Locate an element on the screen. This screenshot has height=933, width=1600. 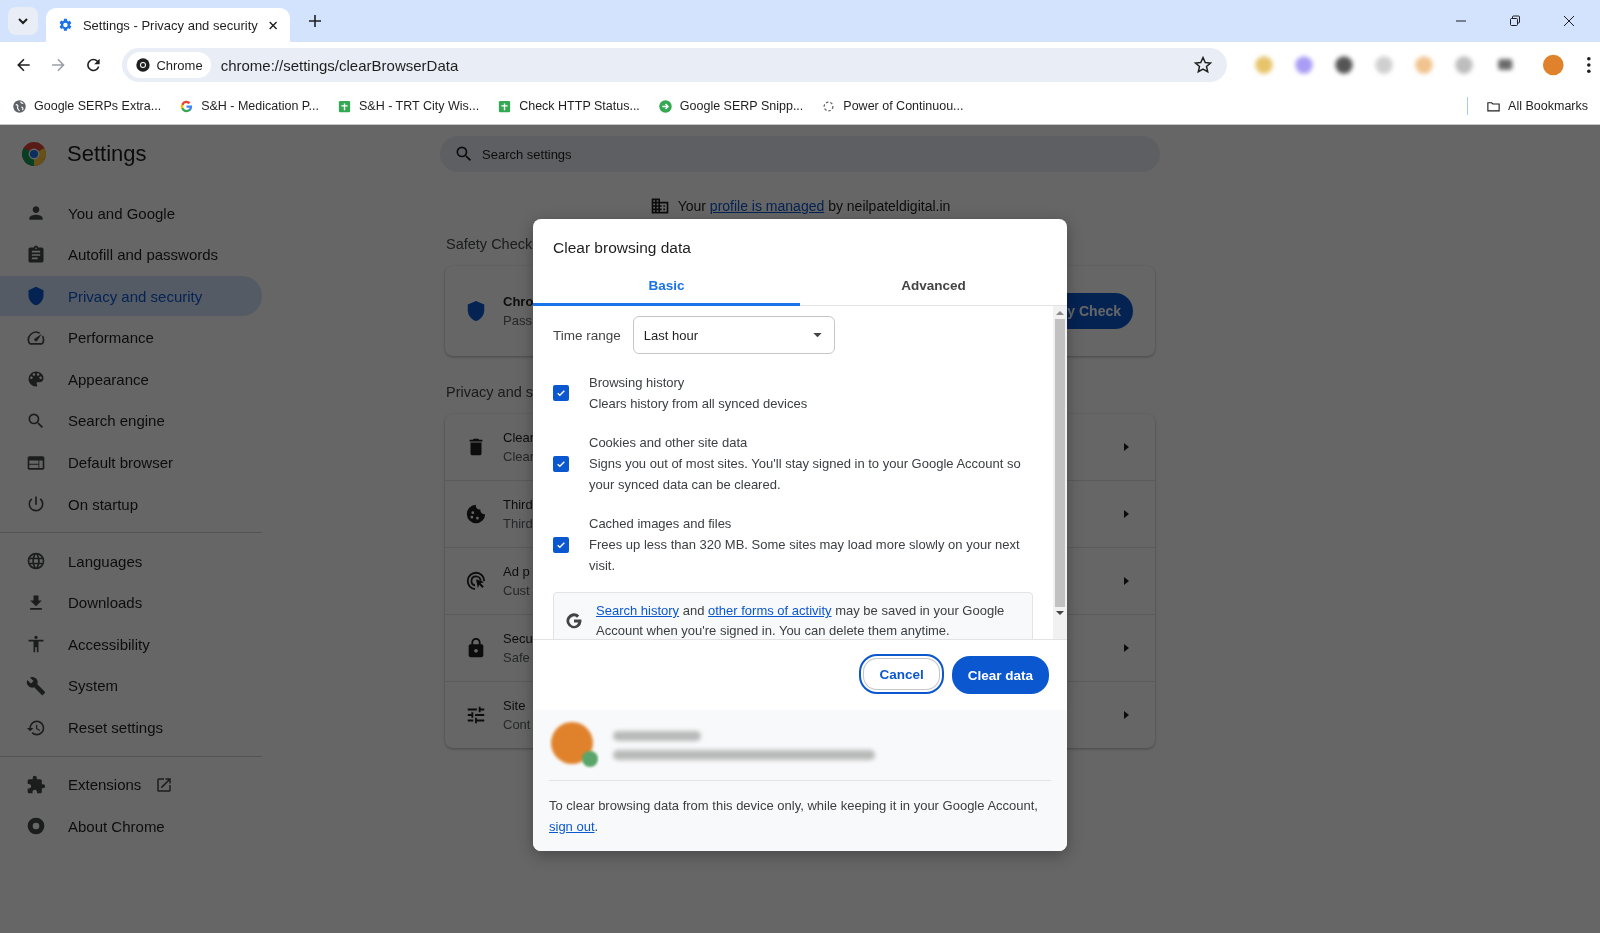
scrollbar is located at coordinates (1060, 472).